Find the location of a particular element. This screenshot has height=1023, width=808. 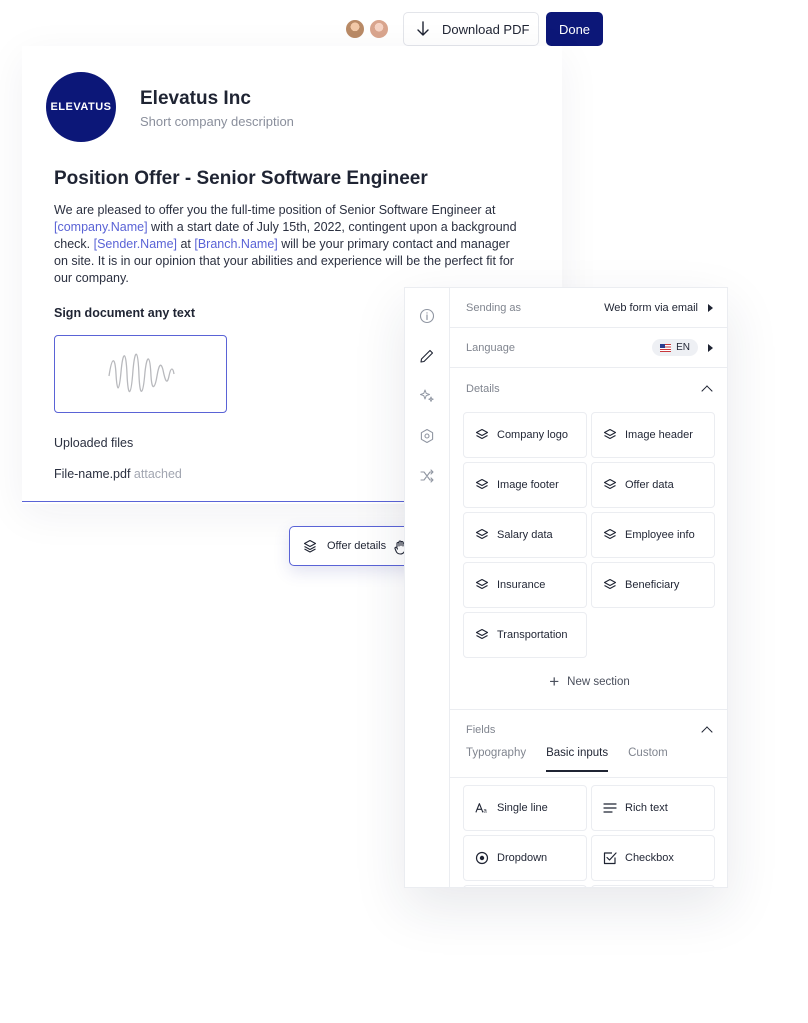

sparkle-icon is located at coordinates (427, 396).